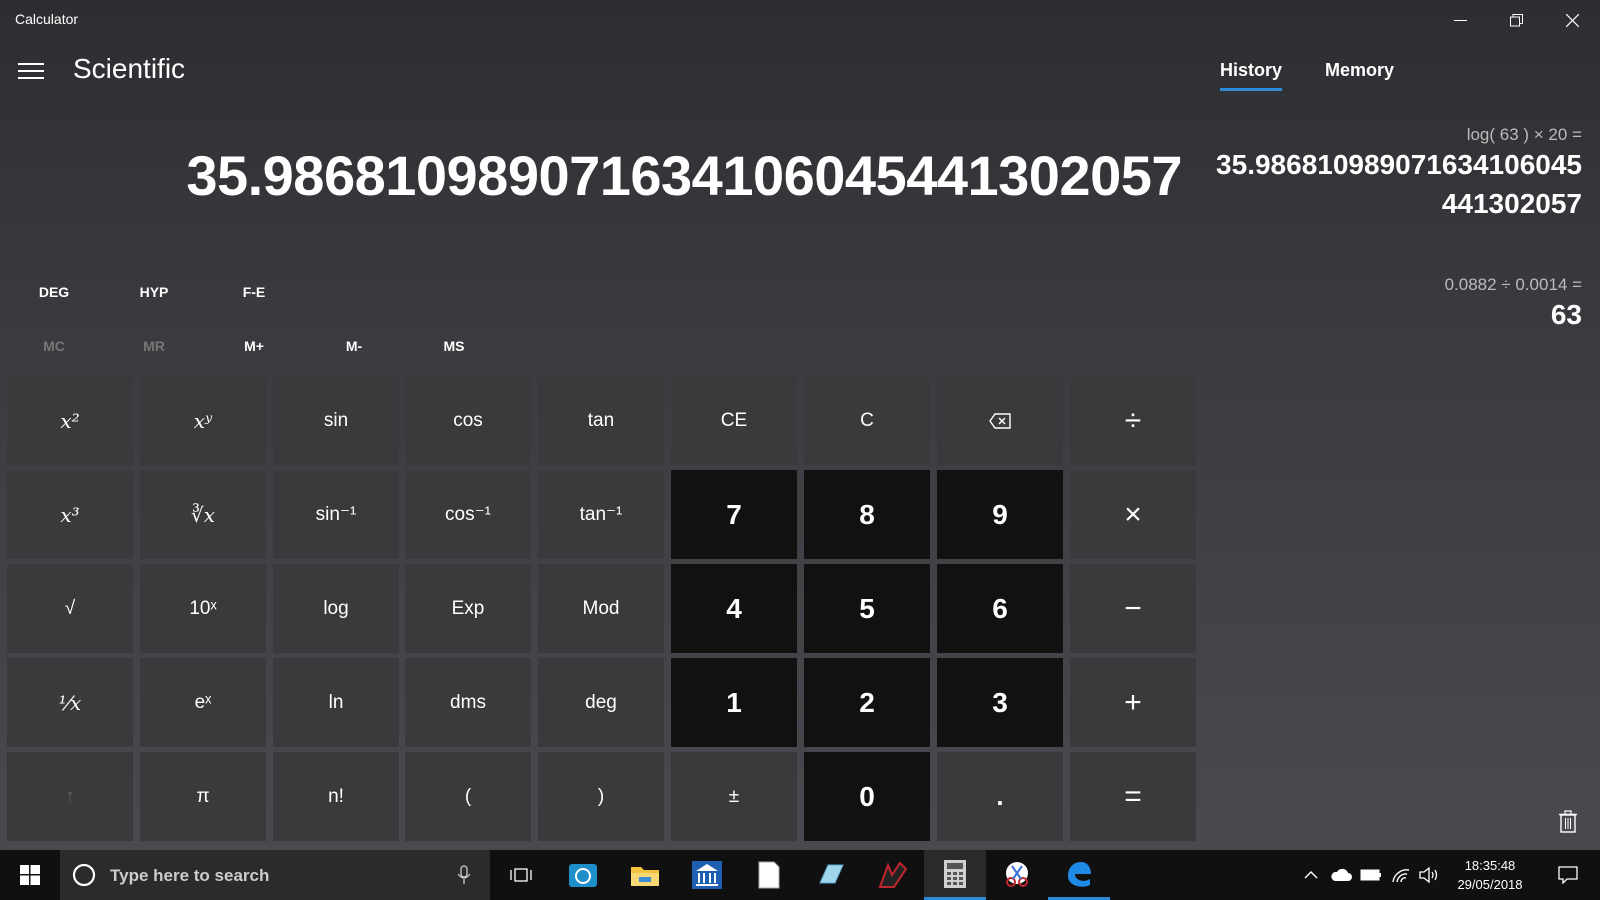  I want to click on clear-history-button, so click(1568, 824).